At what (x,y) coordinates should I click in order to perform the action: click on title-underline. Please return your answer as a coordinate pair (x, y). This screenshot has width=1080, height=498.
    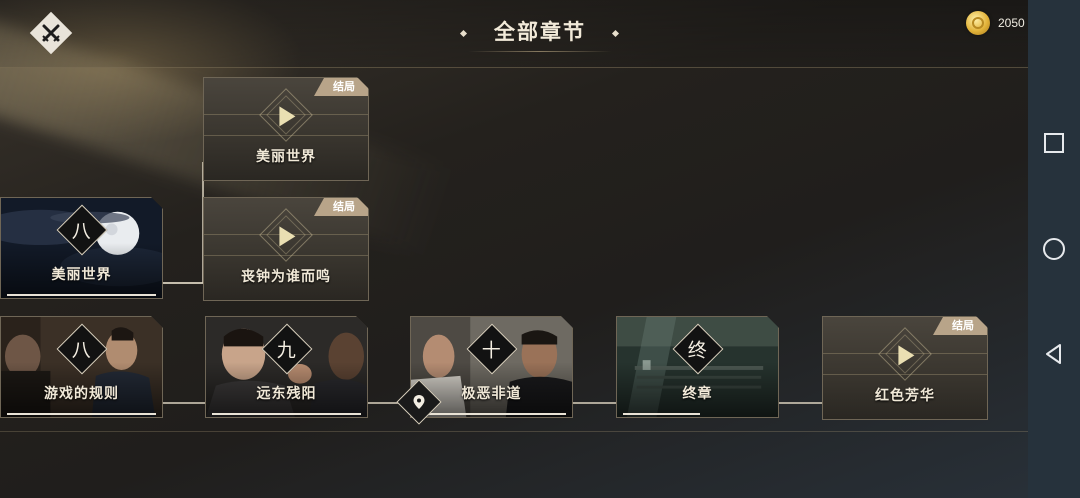
    Looking at the image, I should click on (540, 51).